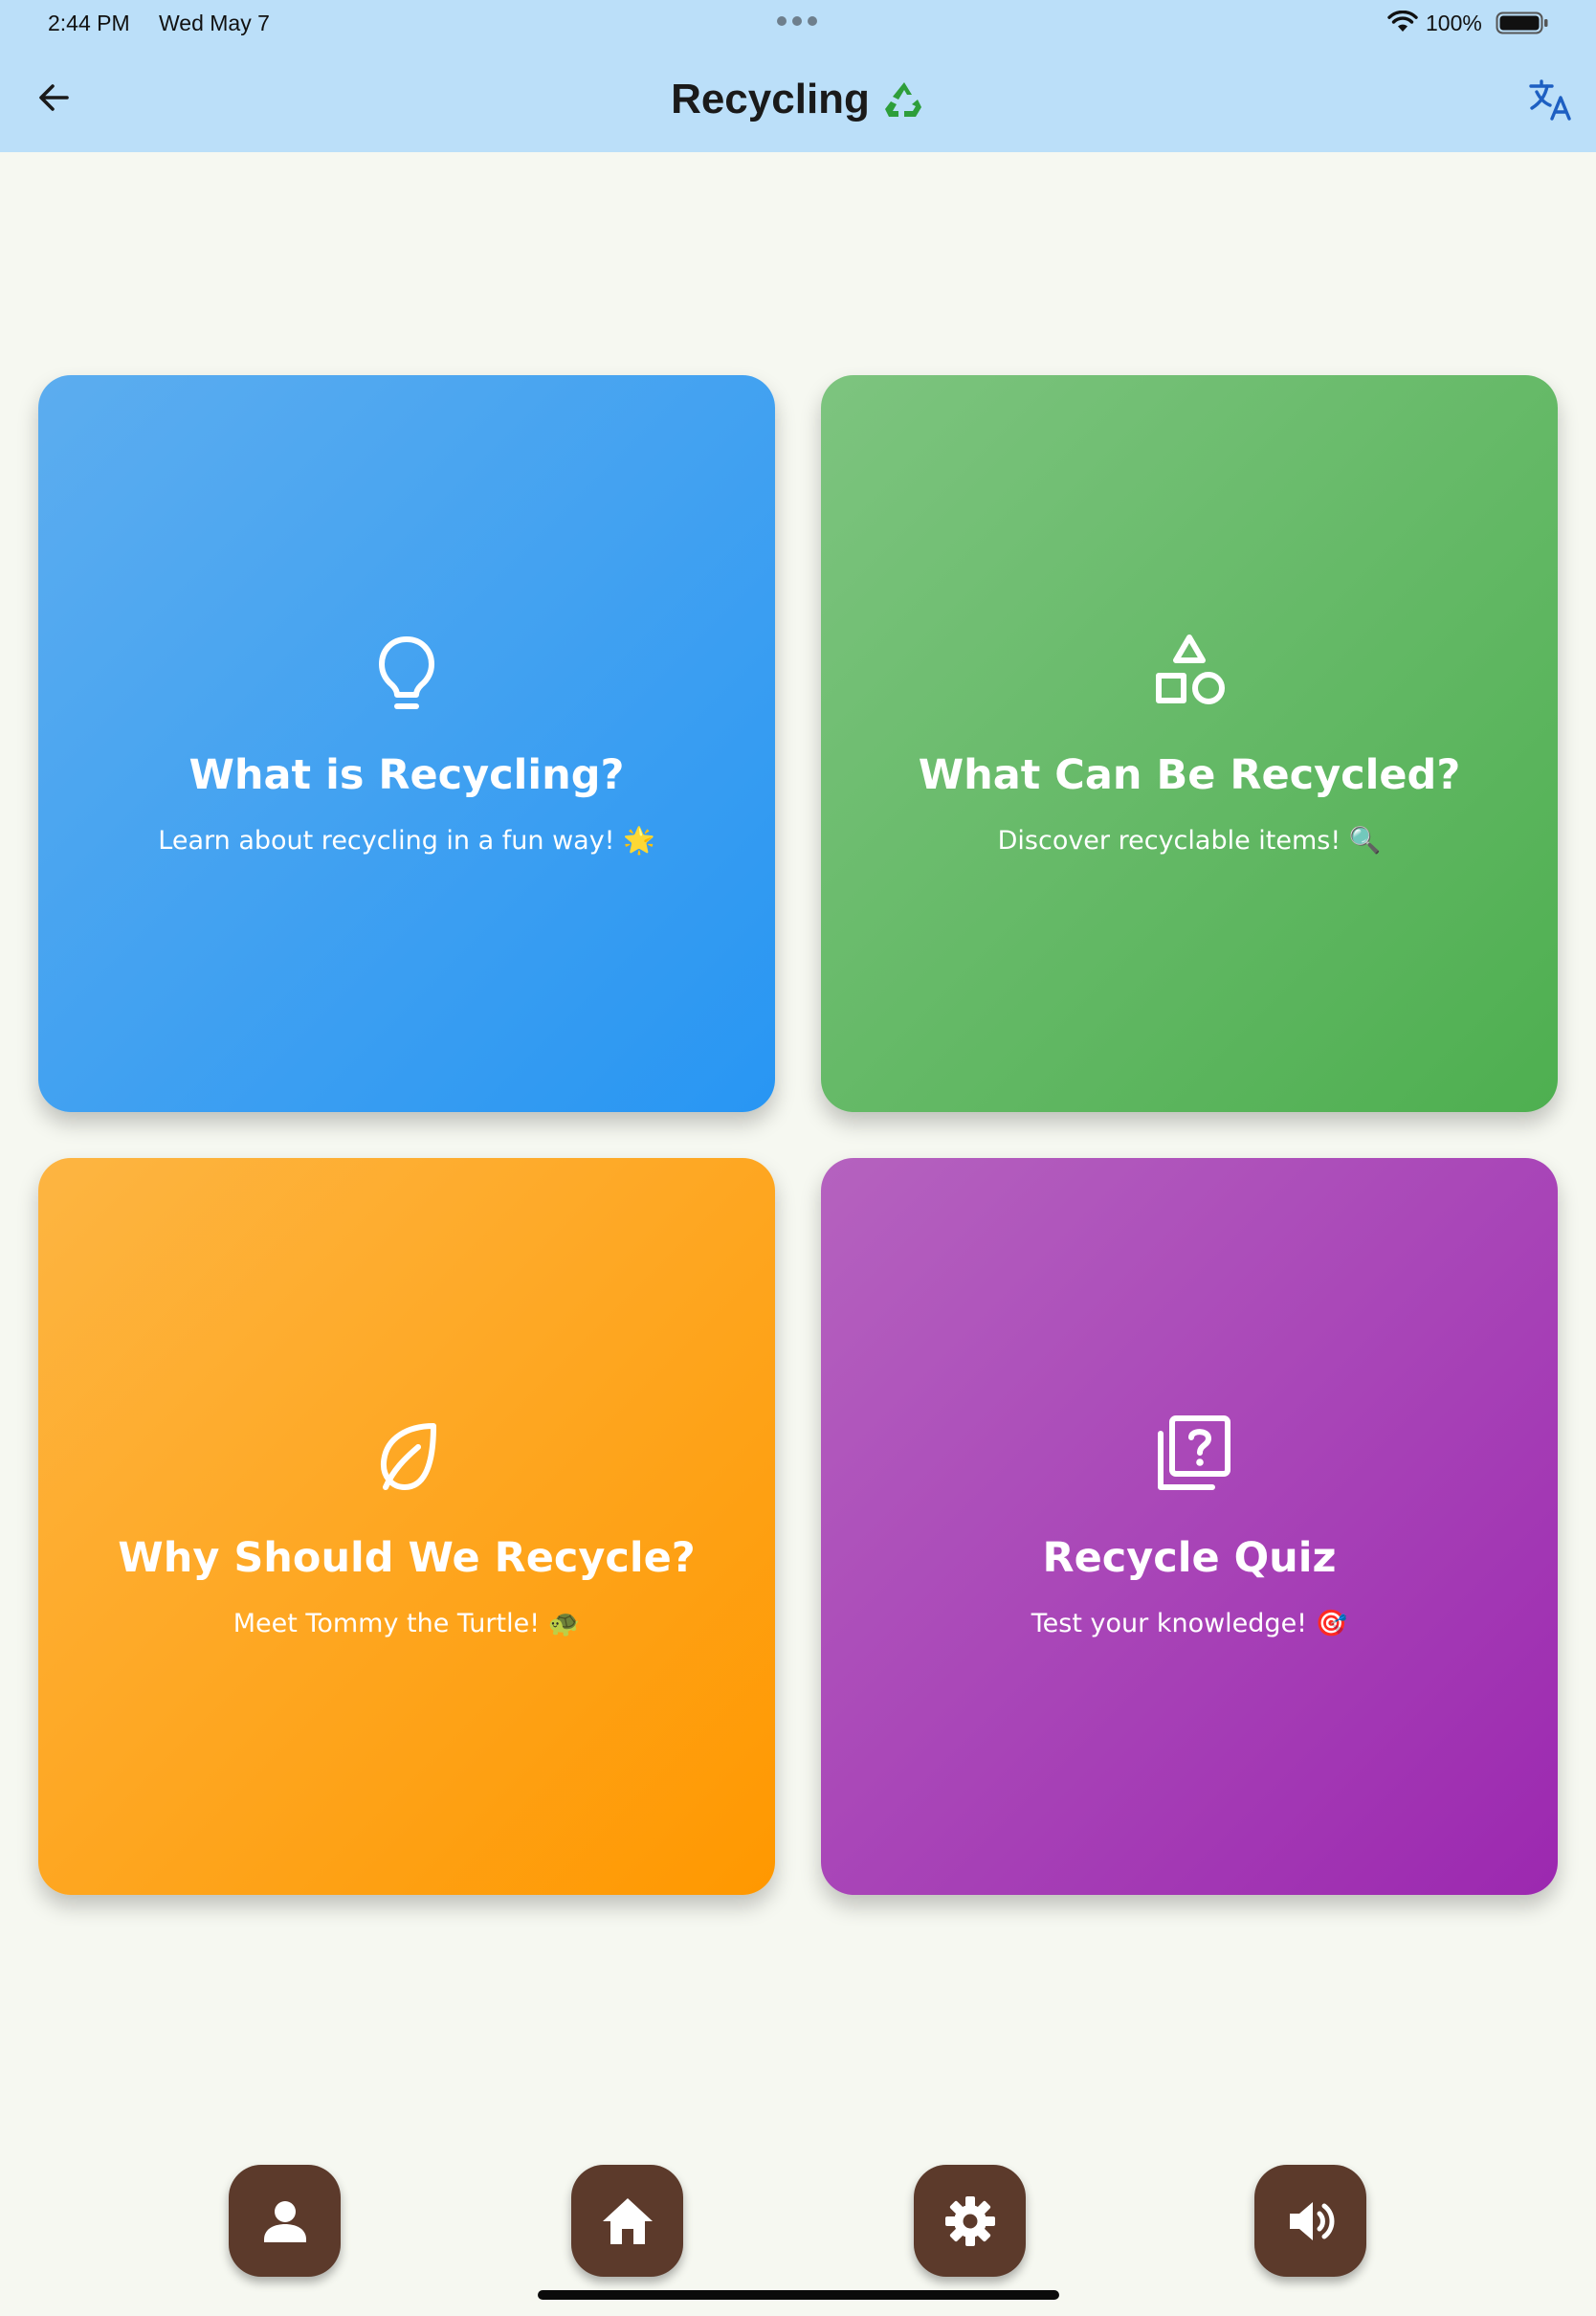 The image size is (1596, 2316). What do you see at coordinates (1190, 775) in the screenshot?
I see `card-title: What Can Be Recycled?` at bounding box center [1190, 775].